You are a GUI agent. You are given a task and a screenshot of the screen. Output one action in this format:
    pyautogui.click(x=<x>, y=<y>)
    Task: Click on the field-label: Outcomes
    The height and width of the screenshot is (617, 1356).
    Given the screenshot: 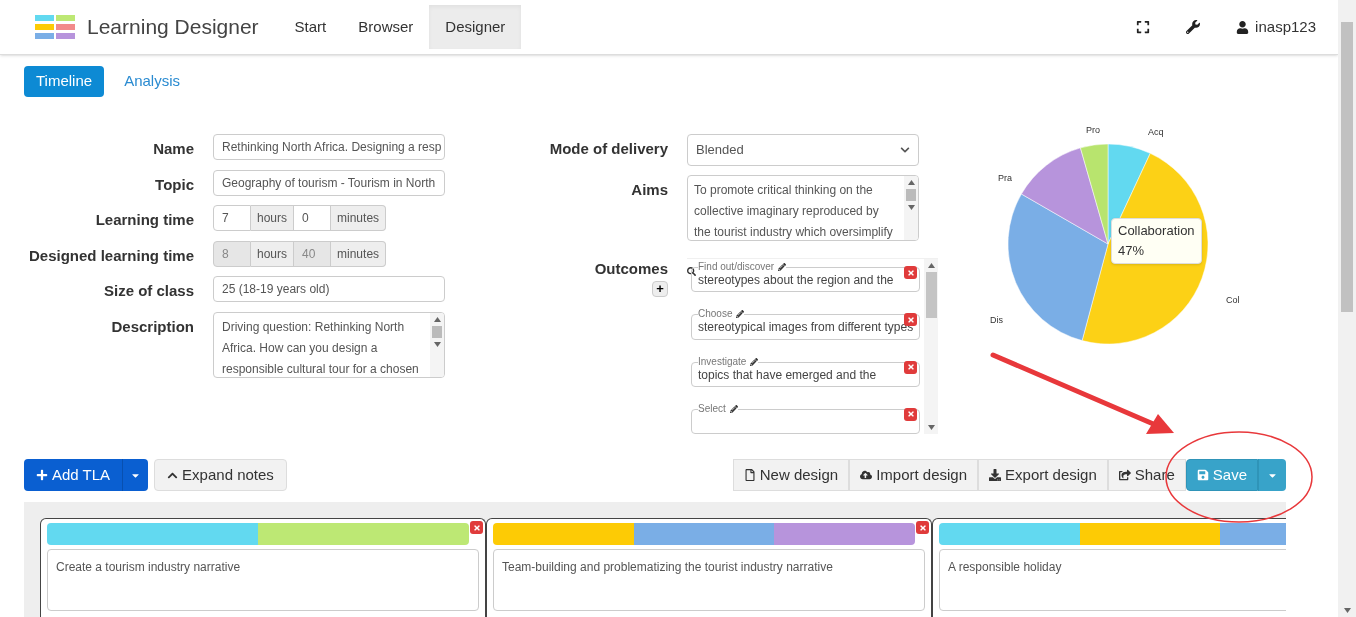 What is the action you would take?
    pyautogui.click(x=631, y=269)
    